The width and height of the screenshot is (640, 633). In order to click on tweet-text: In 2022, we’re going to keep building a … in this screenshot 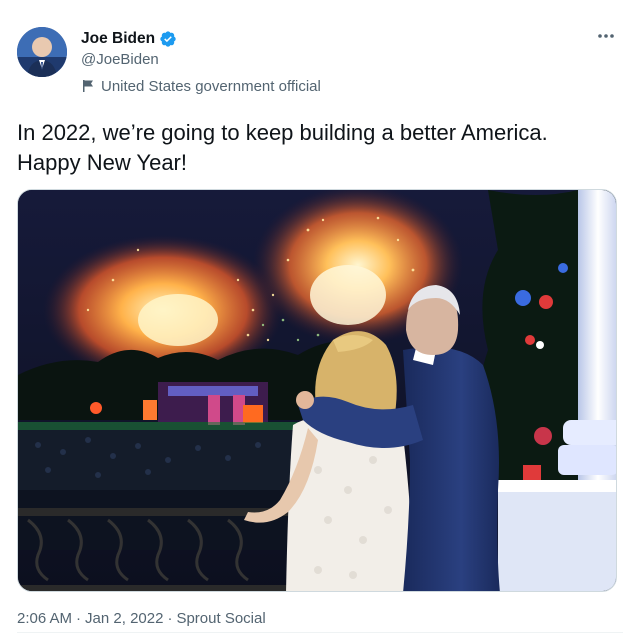, I will do `click(317, 148)`.